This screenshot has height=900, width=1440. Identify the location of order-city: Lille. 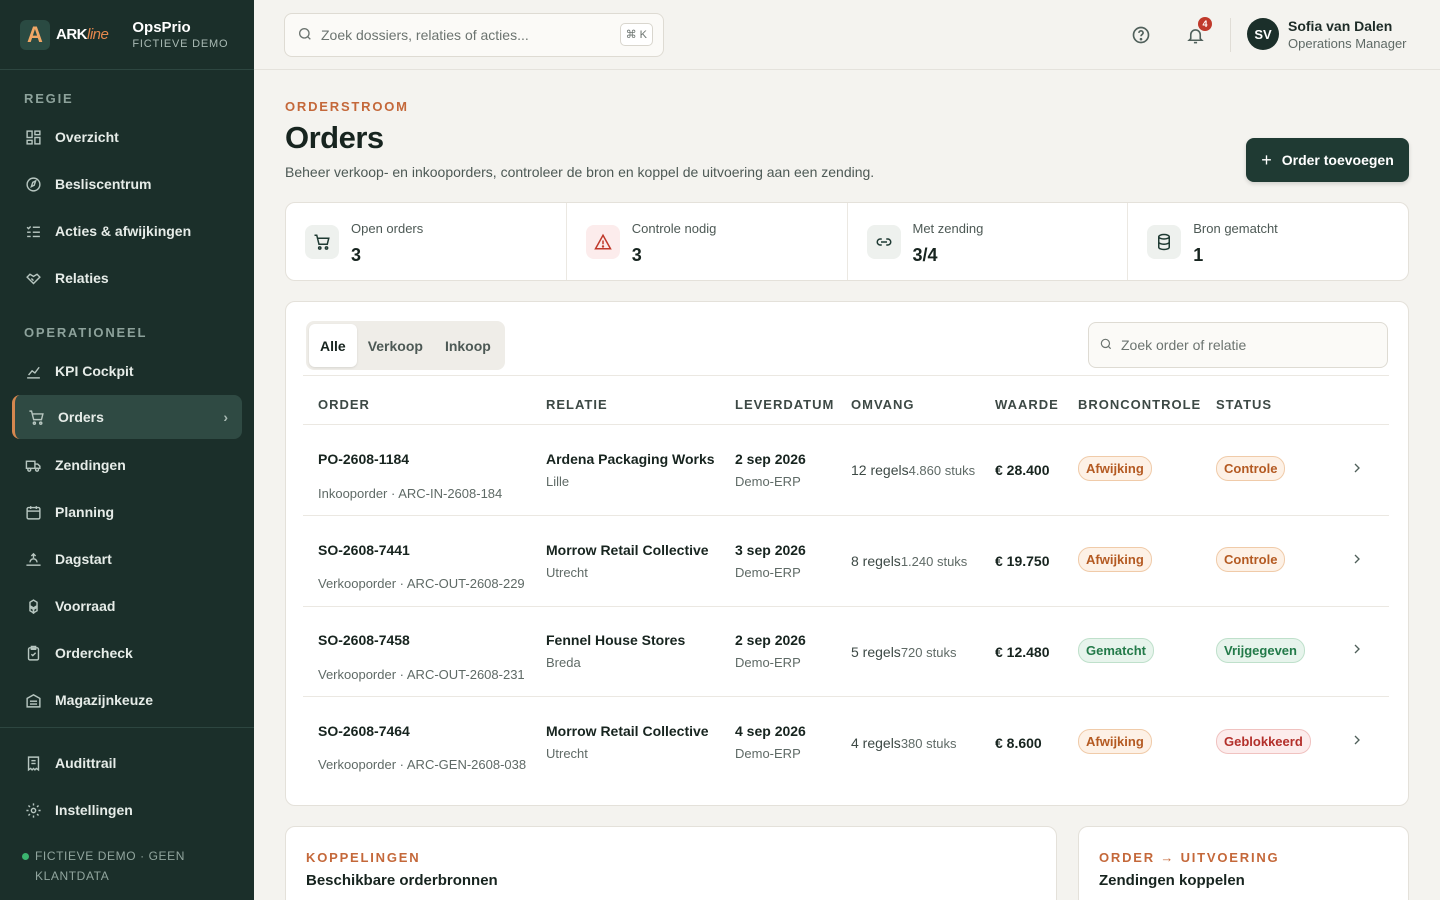
(558, 481).